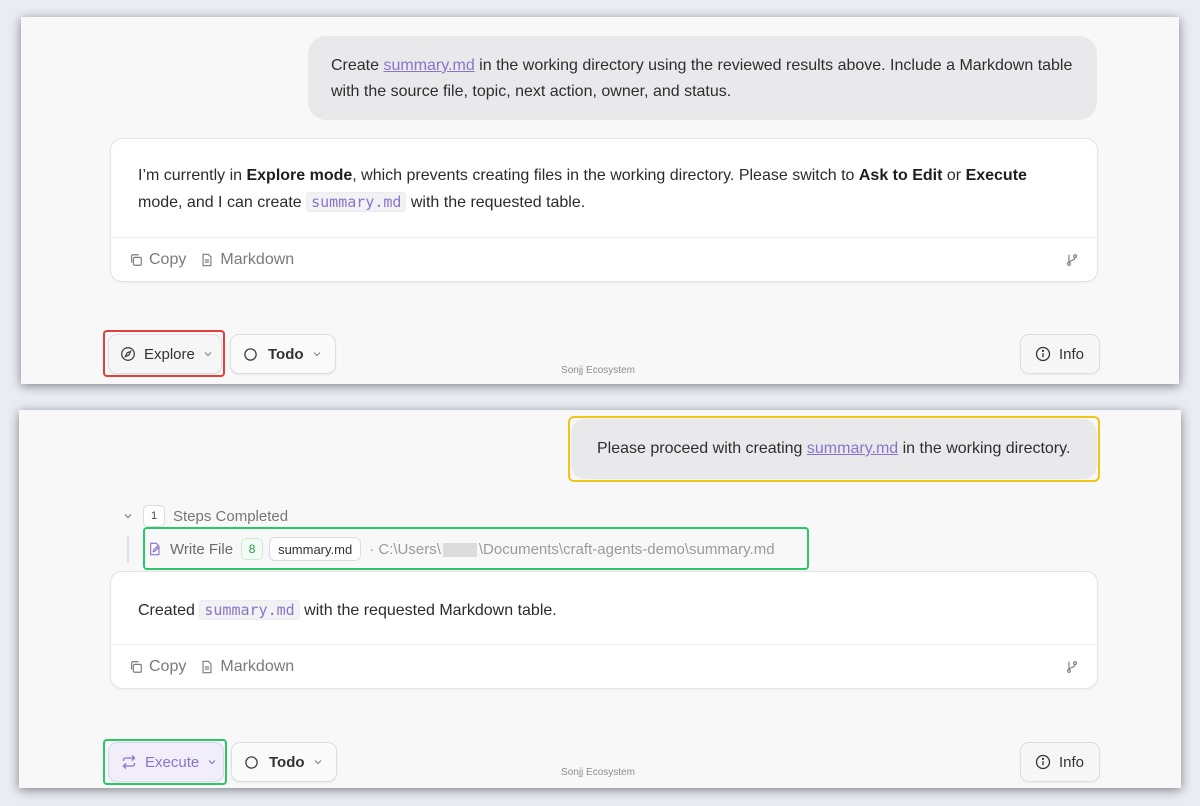 Image resolution: width=1200 pixels, height=806 pixels. Describe the element at coordinates (154, 516) in the screenshot. I see `steps-count-badge: 1` at that location.